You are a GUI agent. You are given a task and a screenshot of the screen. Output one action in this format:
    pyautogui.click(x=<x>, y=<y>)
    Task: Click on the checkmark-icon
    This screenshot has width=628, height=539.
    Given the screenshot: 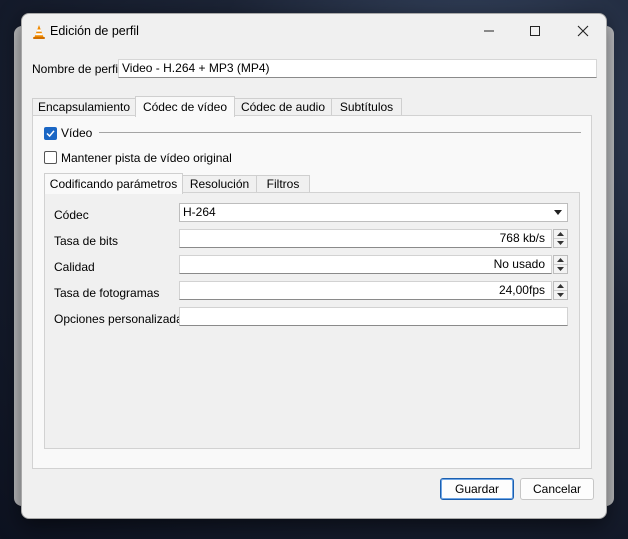 What is the action you would take?
    pyautogui.click(x=50, y=134)
    